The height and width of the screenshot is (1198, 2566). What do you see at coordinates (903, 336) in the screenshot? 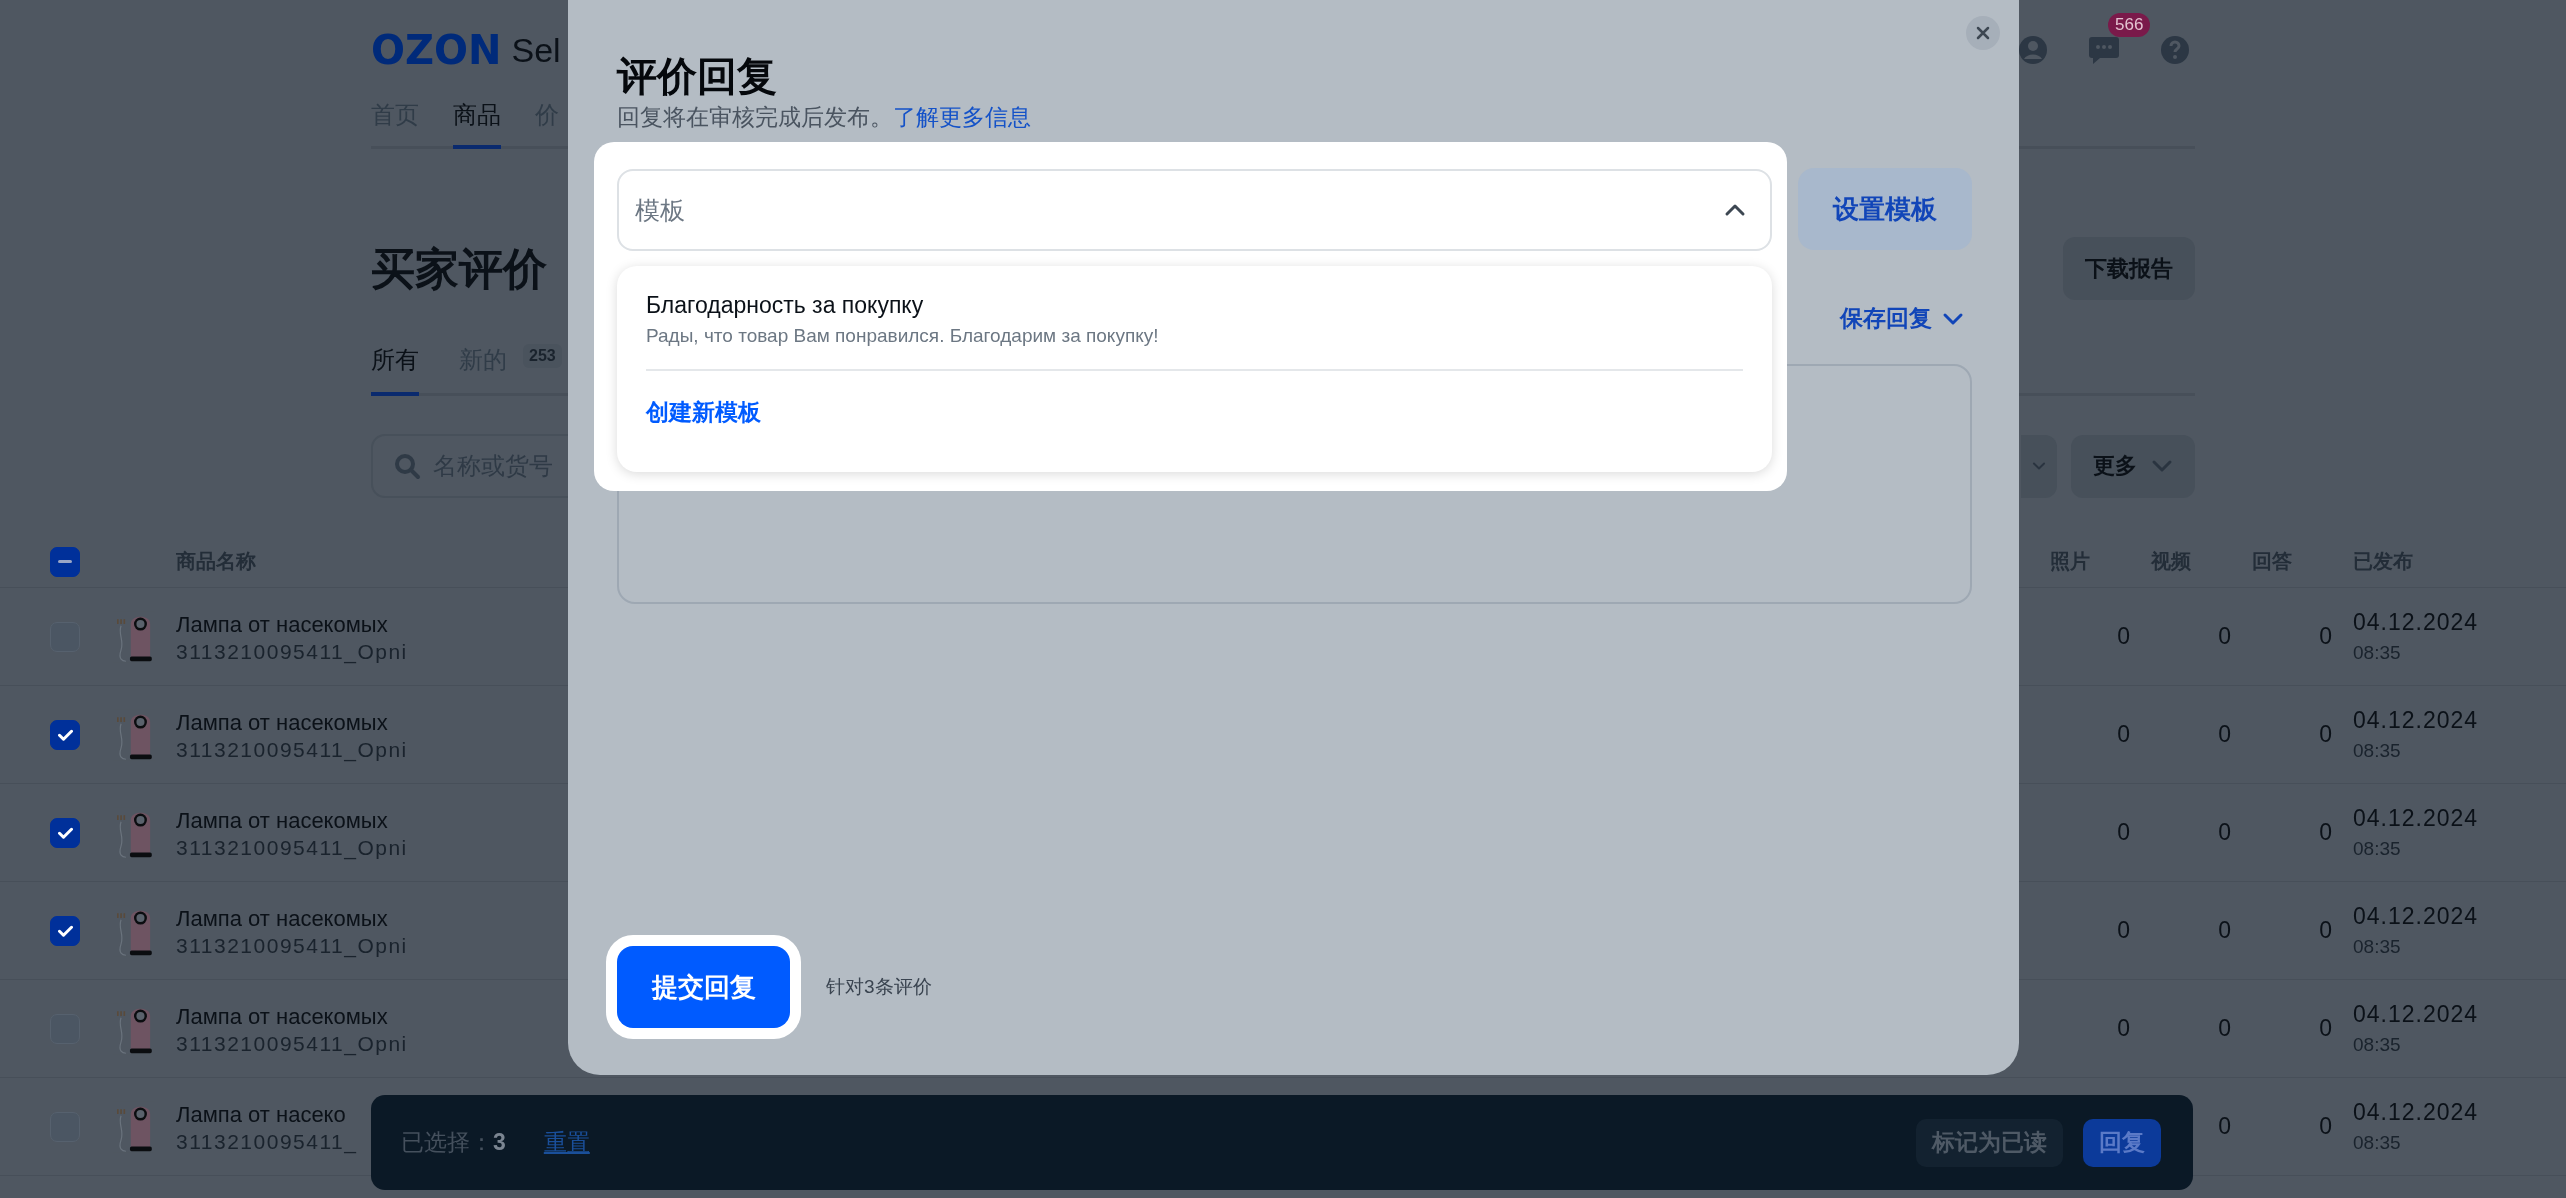
I see `option-description: Рады, что товар Вам понравился. Благодарим за покупку!` at bounding box center [903, 336].